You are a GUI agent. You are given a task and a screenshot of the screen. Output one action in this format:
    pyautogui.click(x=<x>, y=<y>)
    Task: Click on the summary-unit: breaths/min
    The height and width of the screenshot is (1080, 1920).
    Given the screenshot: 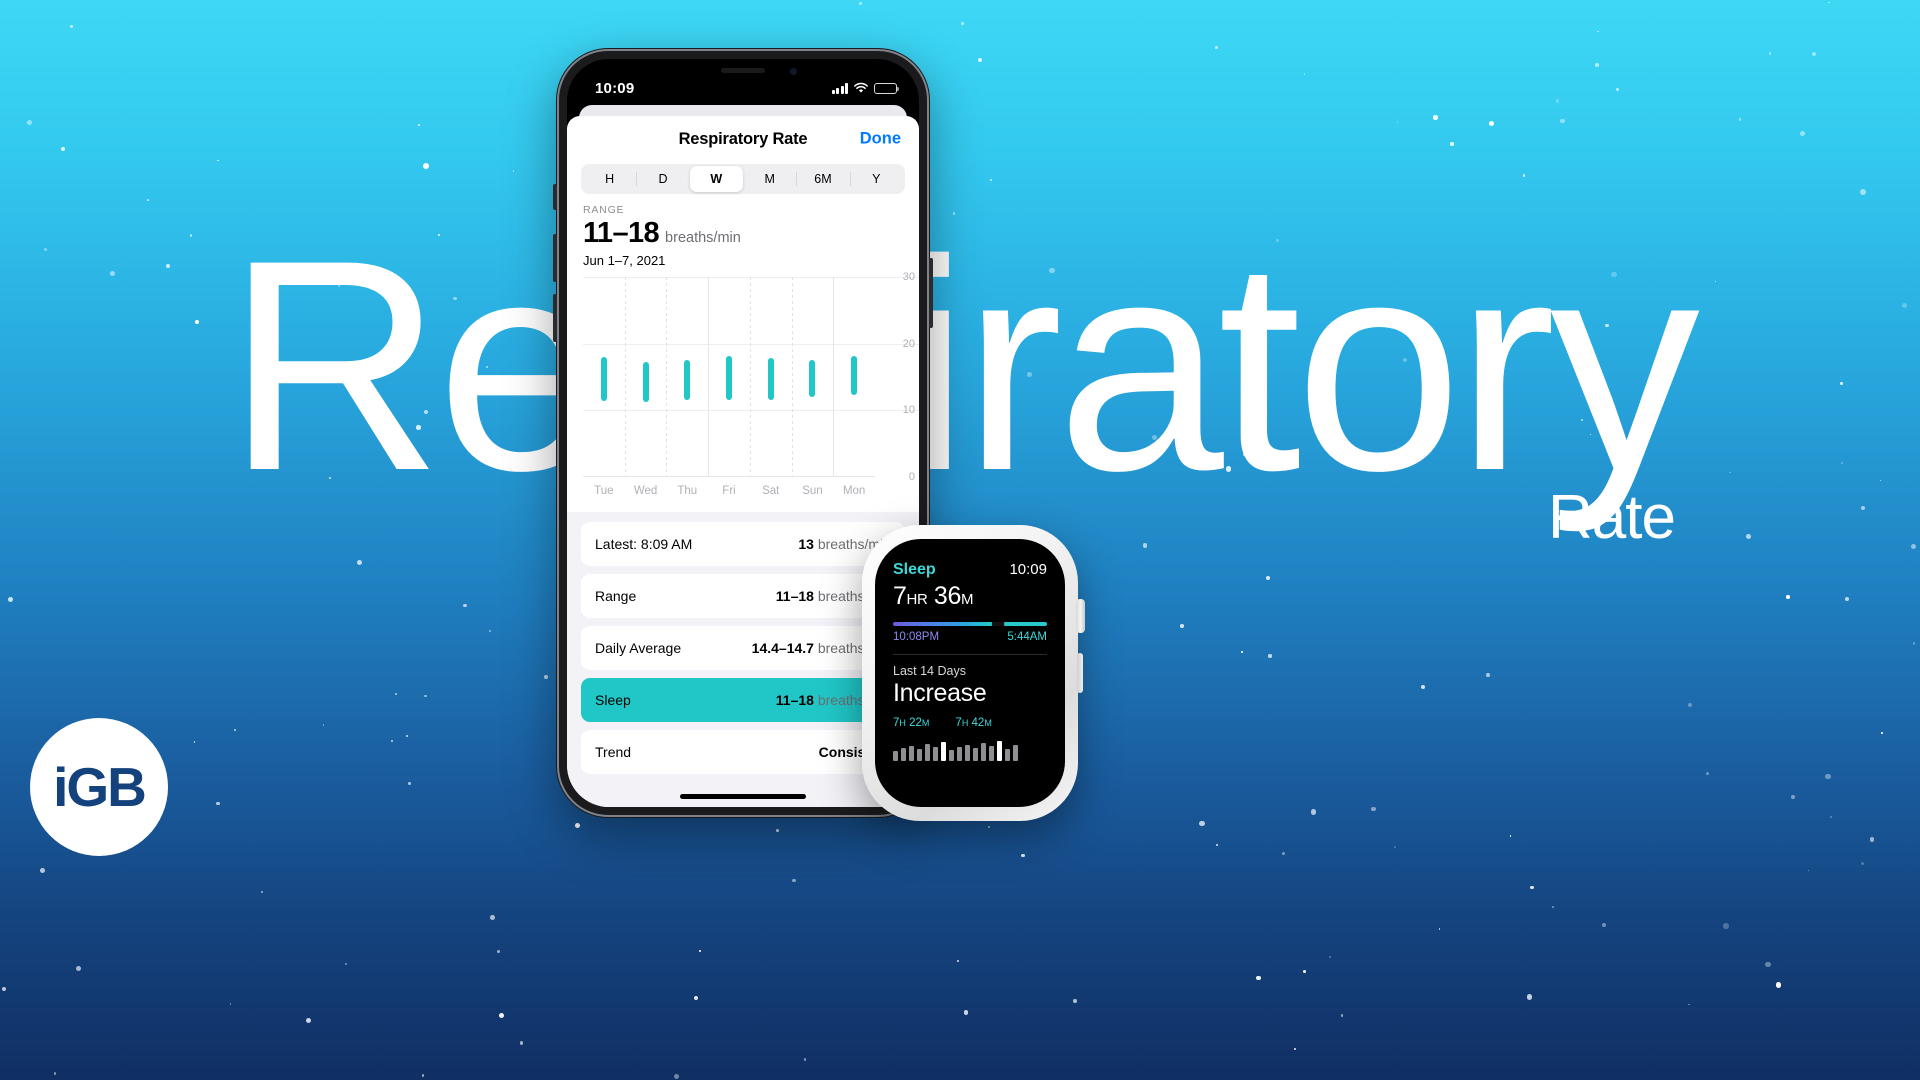 What is the action you would take?
    pyautogui.click(x=703, y=238)
    